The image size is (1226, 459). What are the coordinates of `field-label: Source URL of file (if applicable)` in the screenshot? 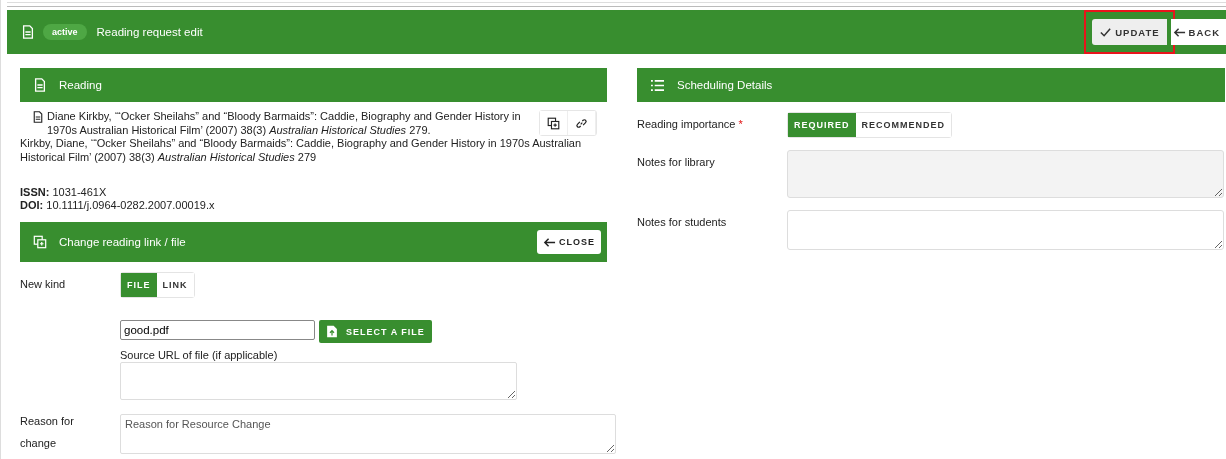 It's located at (199, 355).